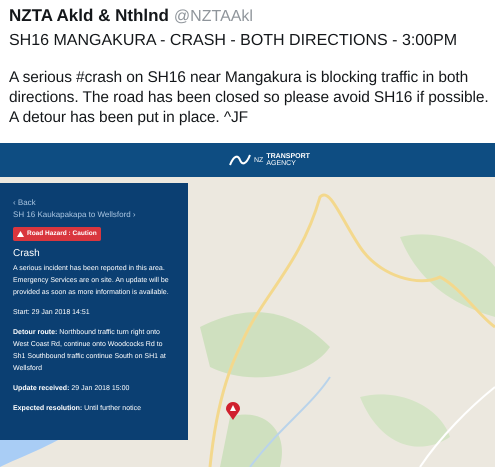  What do you see at coordinates (89, 16) in the screenshot?
I see `author-name: NZTA Akld & Nthlnd` at bounding box center [89, 16].